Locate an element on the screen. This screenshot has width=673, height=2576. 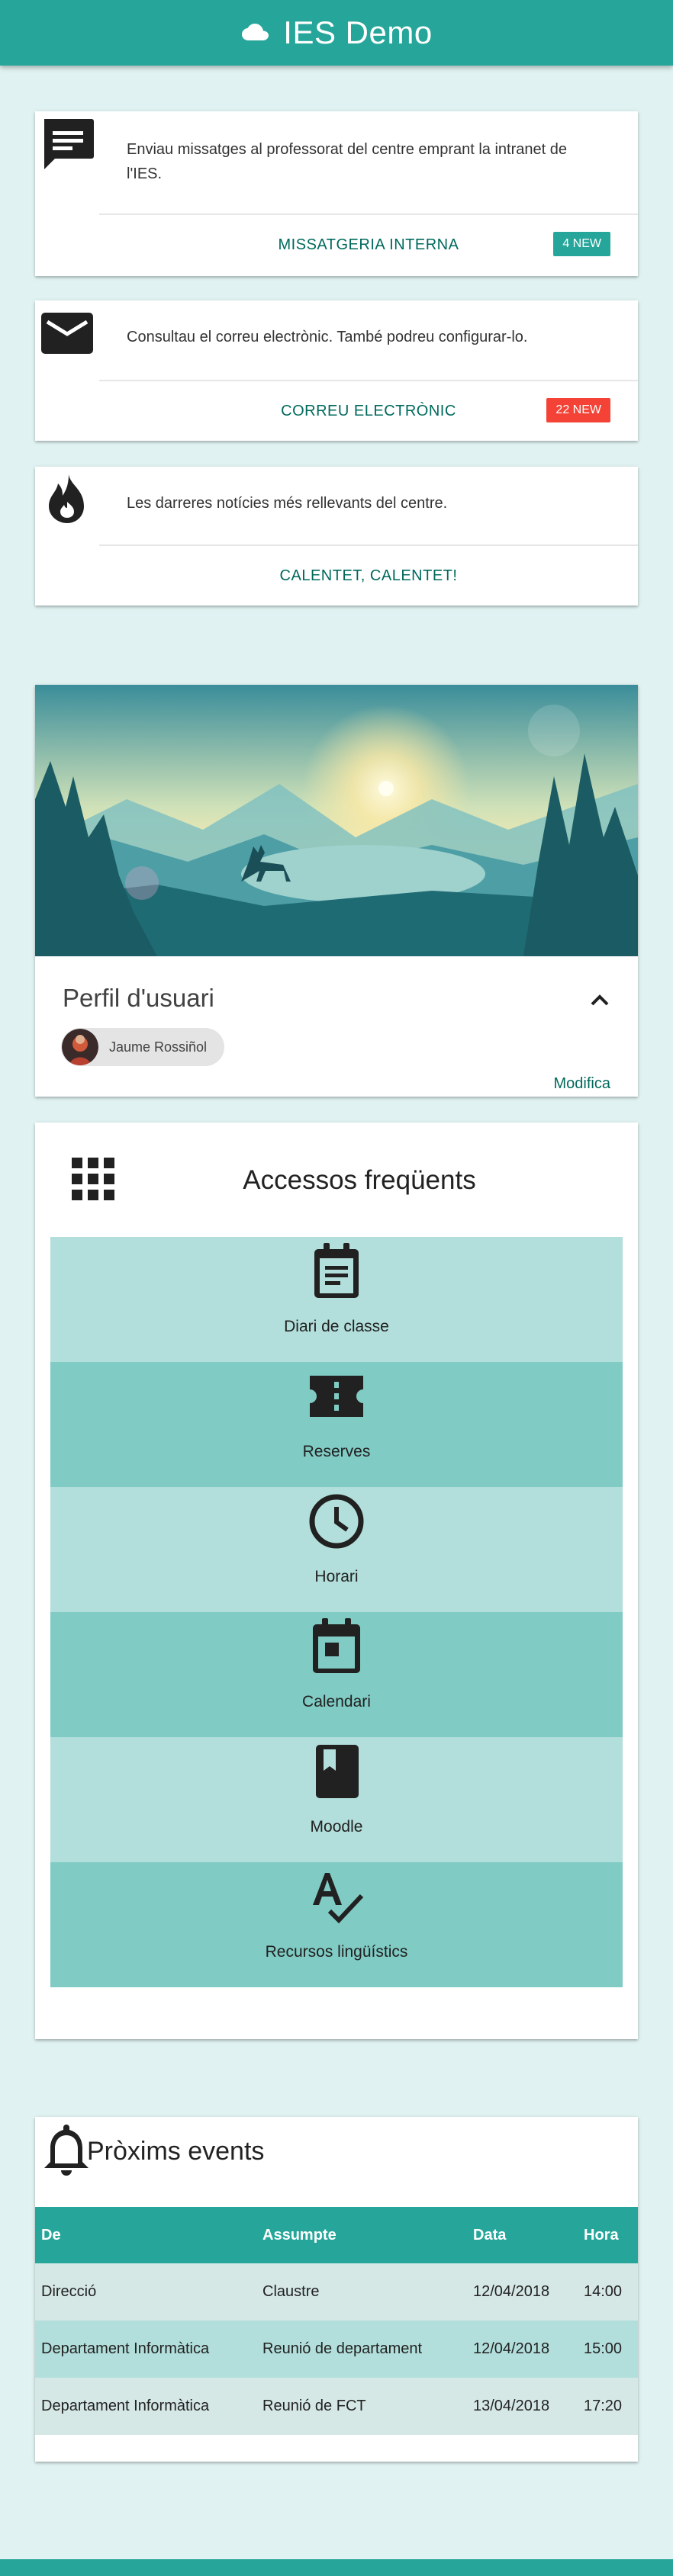
shortcut-recursos-linguistics: Recursos lingüístics is located at coordinates (336, 1924).